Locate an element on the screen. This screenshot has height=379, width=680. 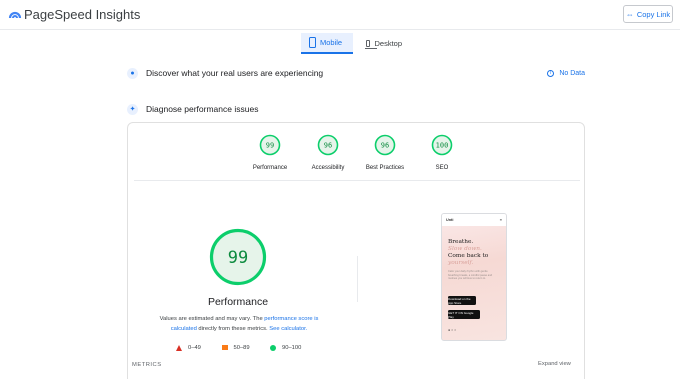
diagnose-section: ✦ Diagnose performance issues is located at coordinates (356, 109).